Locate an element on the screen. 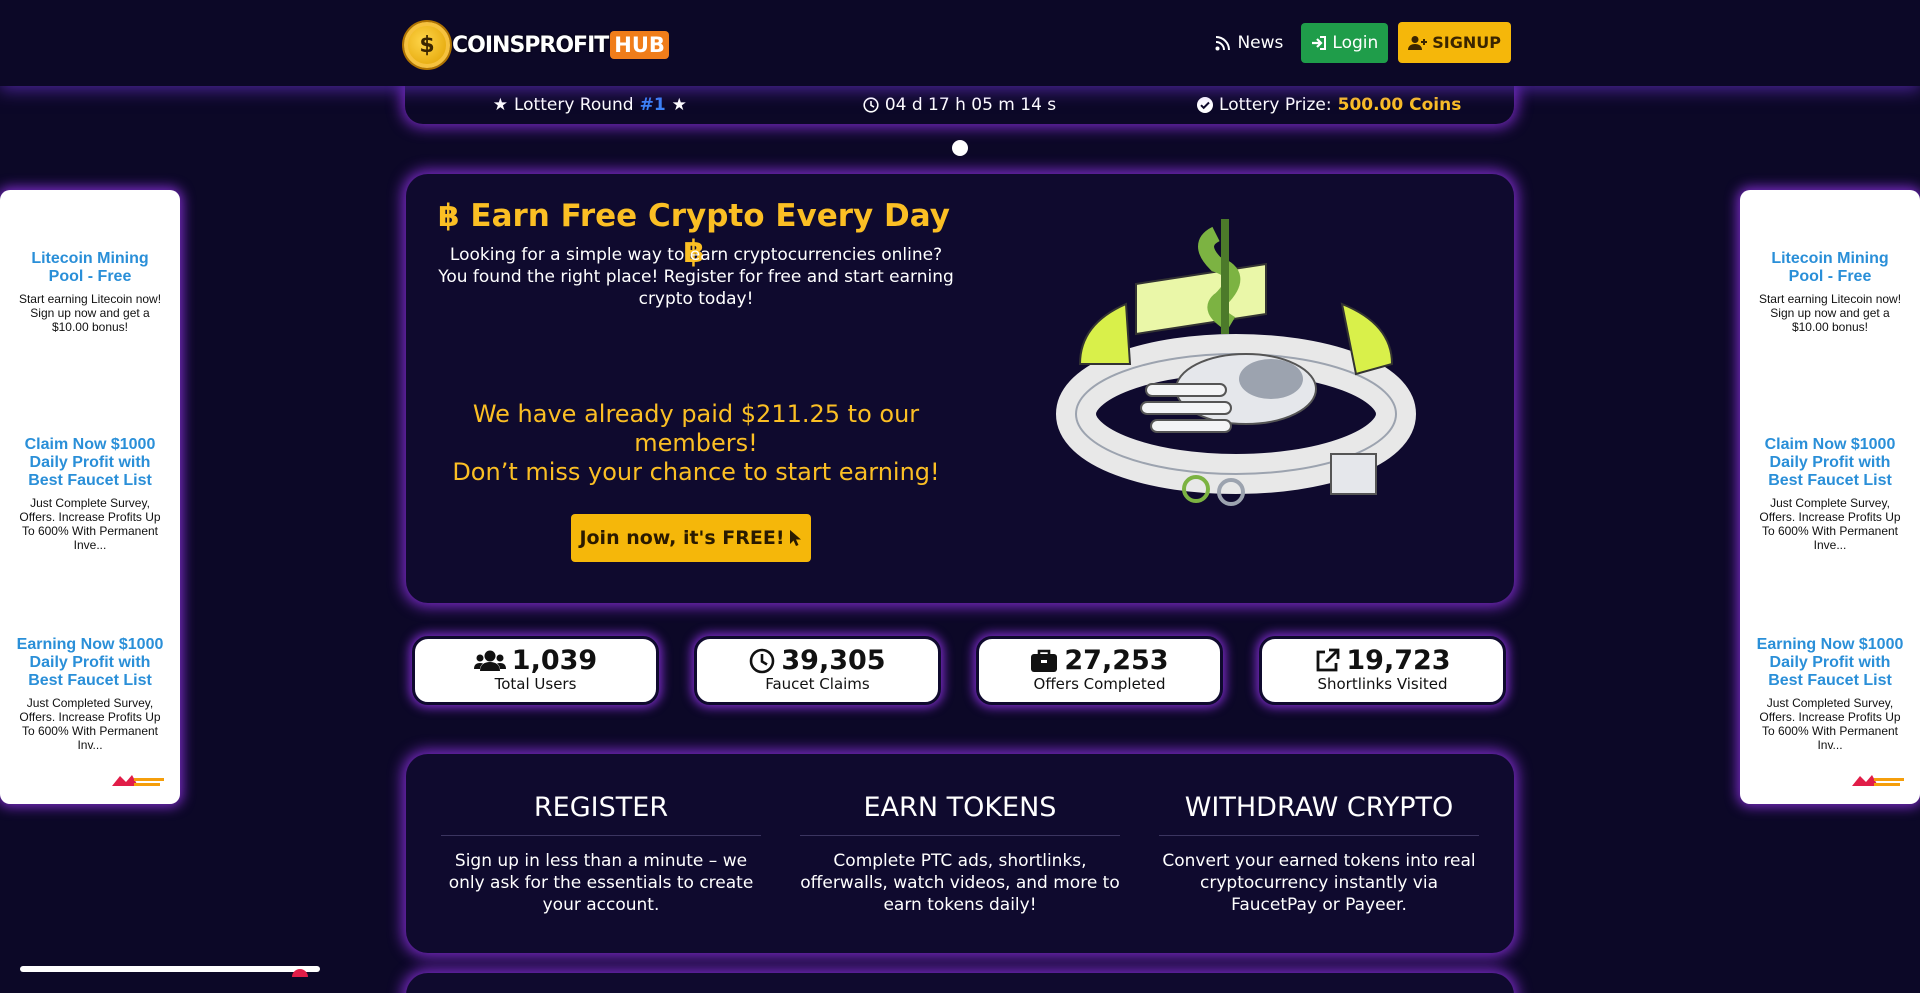 The image size is (1920, 993). user-plus-icon is located at coordinates (1418, 42).